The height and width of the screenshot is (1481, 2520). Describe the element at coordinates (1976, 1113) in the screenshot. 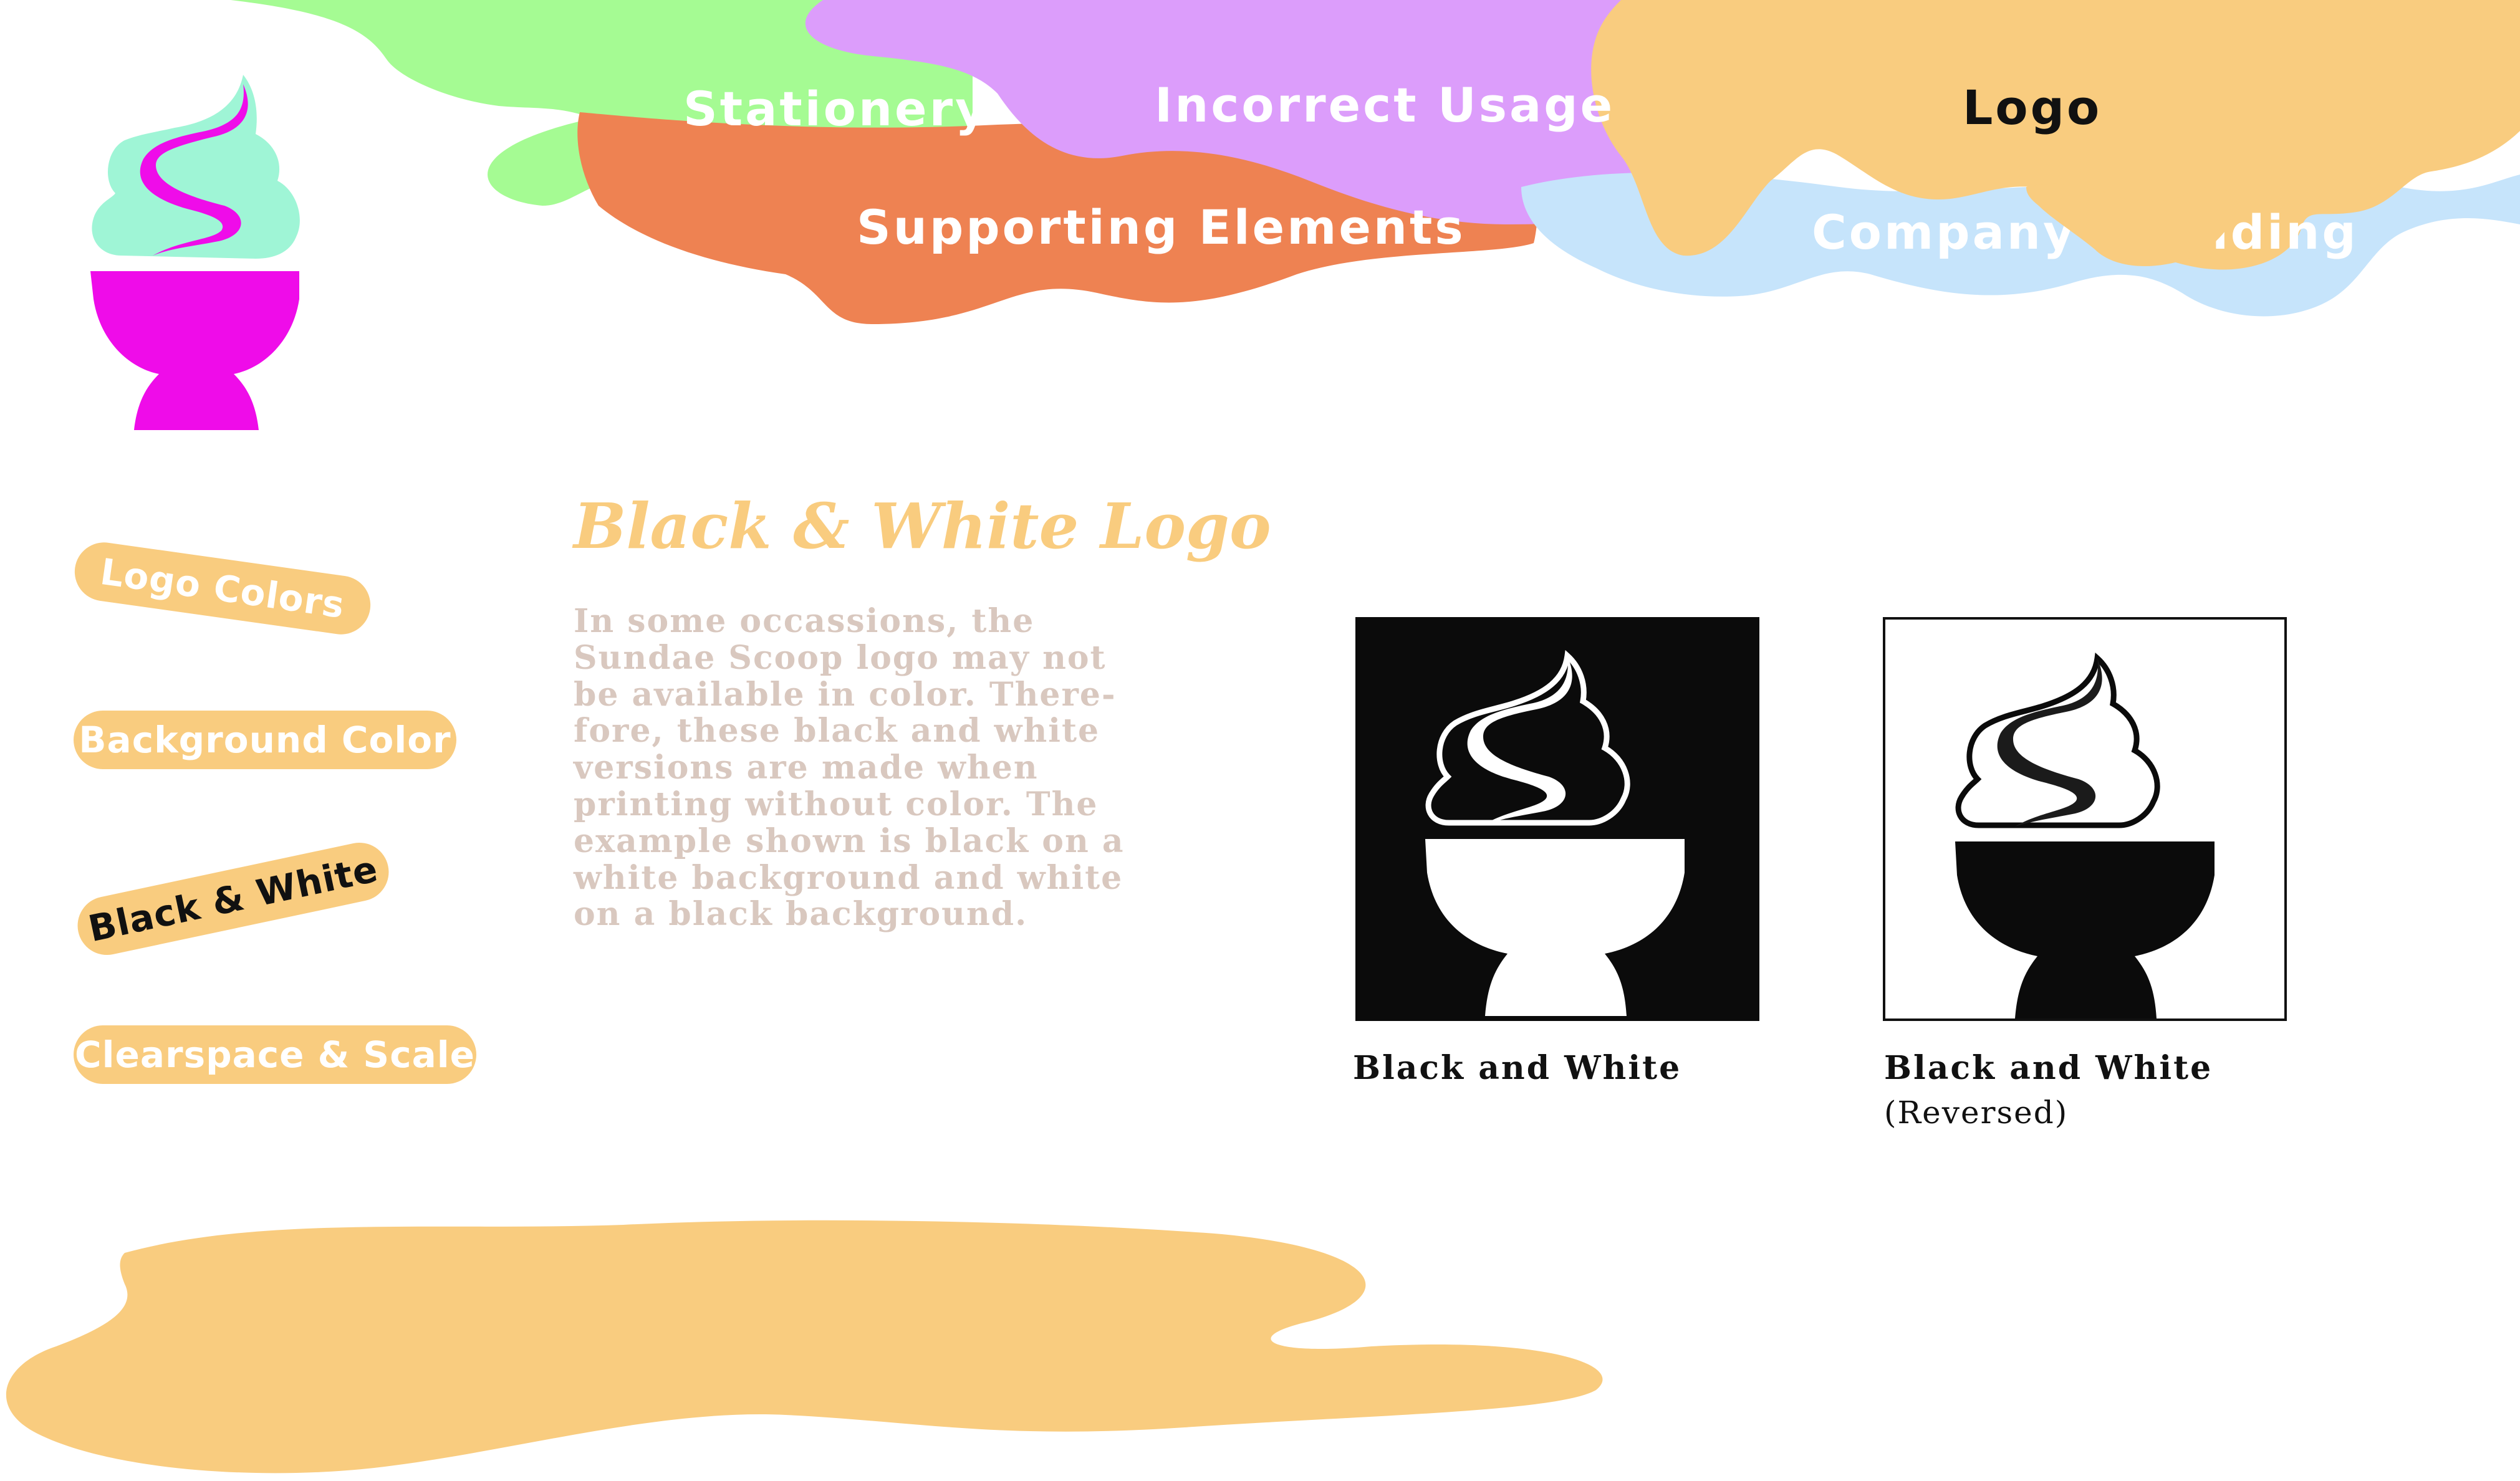

I see `caption-bw-reversed-sub: (Reversed)` at that location.